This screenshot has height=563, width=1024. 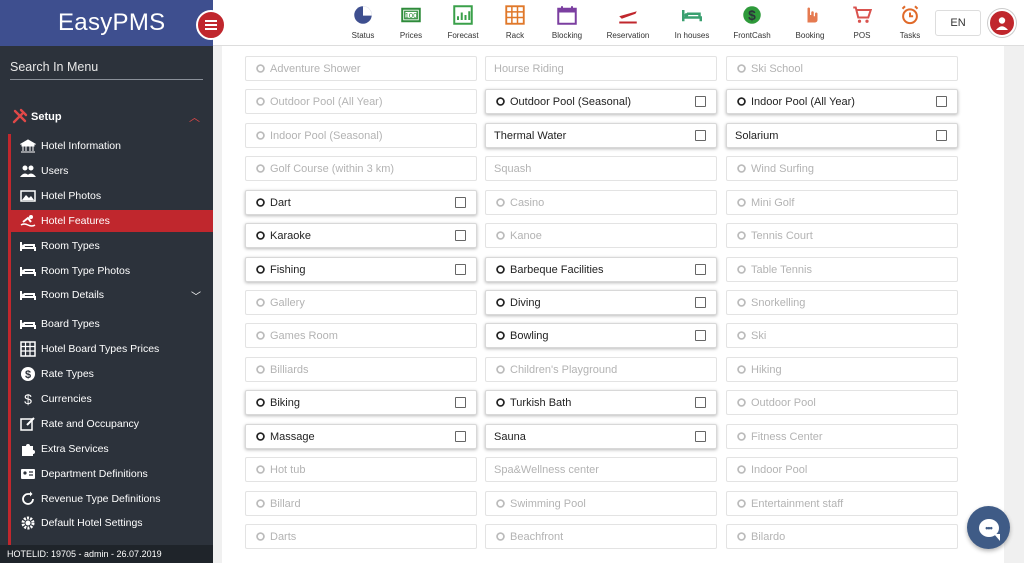 I want to click on hamburger-menu-button, so click(x=211, y=25).